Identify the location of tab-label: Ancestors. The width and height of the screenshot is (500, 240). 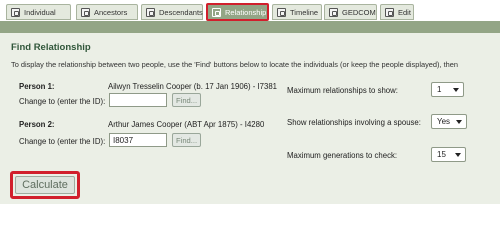
(111, 12).